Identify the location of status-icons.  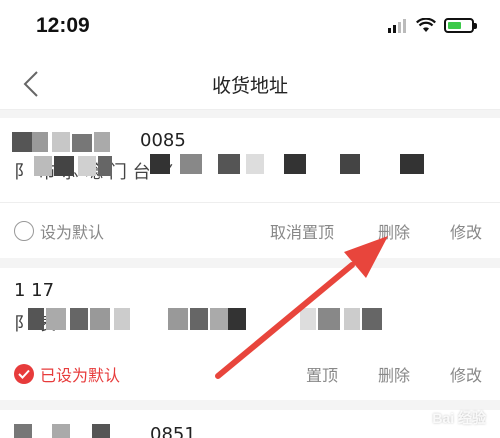
(432, 25).